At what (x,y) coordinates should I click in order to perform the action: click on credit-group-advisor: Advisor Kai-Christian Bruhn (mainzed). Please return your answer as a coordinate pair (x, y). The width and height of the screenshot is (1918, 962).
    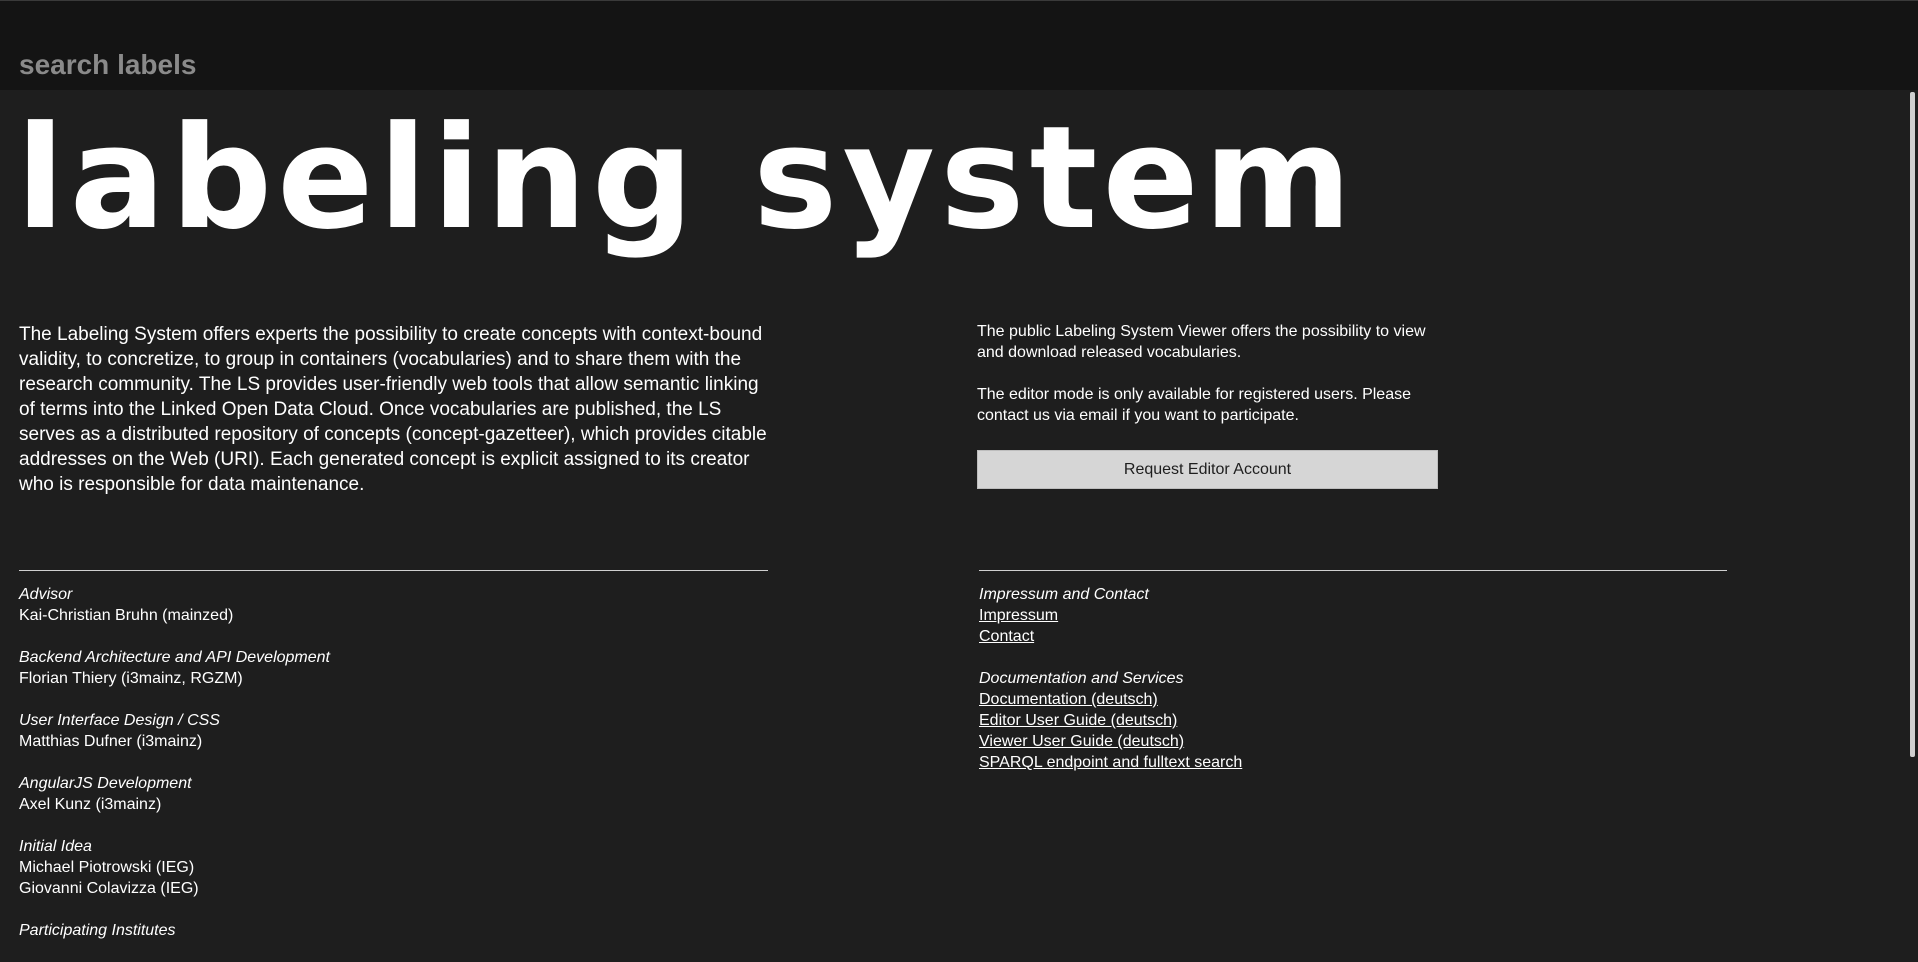
    Looking at the image, I should click on (389, 605).